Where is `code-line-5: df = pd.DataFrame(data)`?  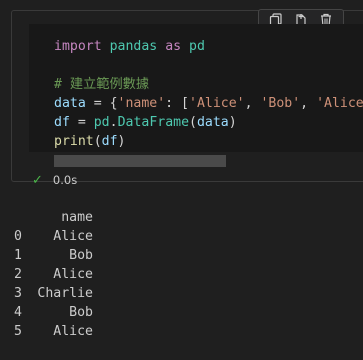 code-line-5: df = pd.DataFrame(data) is located at coordinates (145, 122).